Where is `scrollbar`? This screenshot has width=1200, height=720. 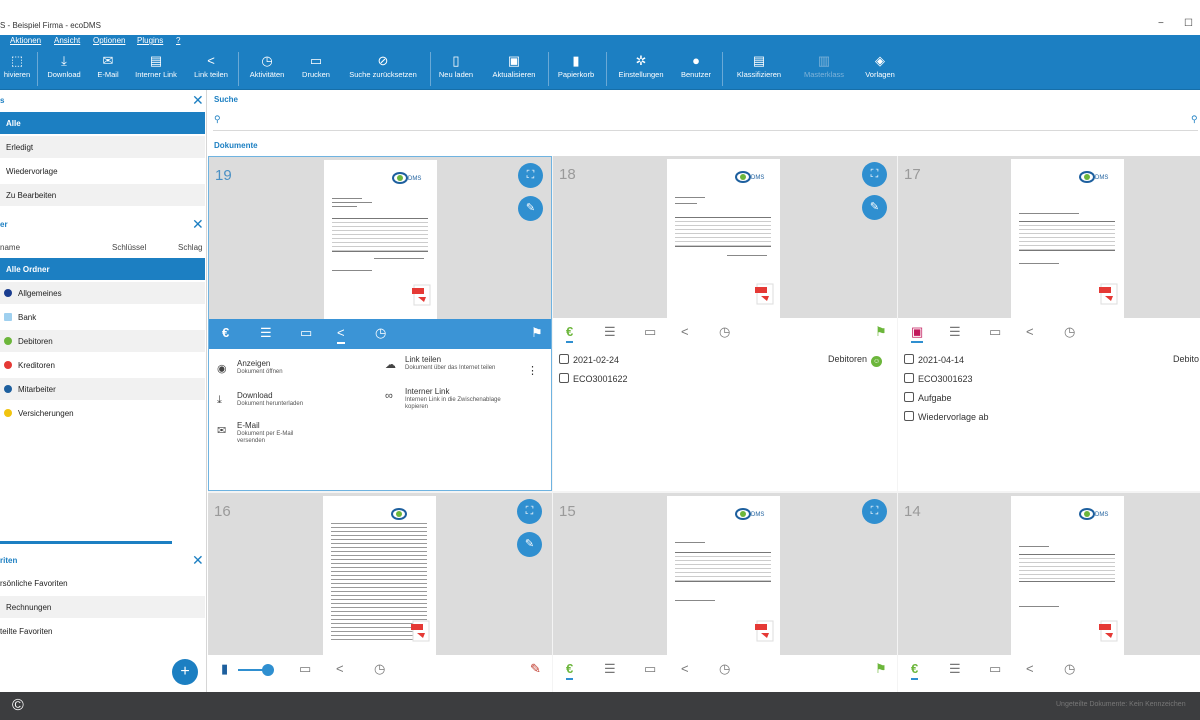
scrollbar is located at coordinates (86, 542).